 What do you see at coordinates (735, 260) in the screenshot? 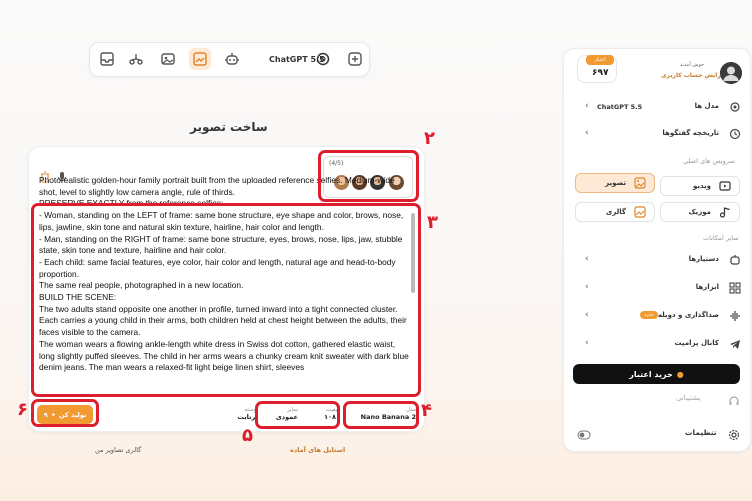
I see `assistant-icon` at bounding box center [735, 260].